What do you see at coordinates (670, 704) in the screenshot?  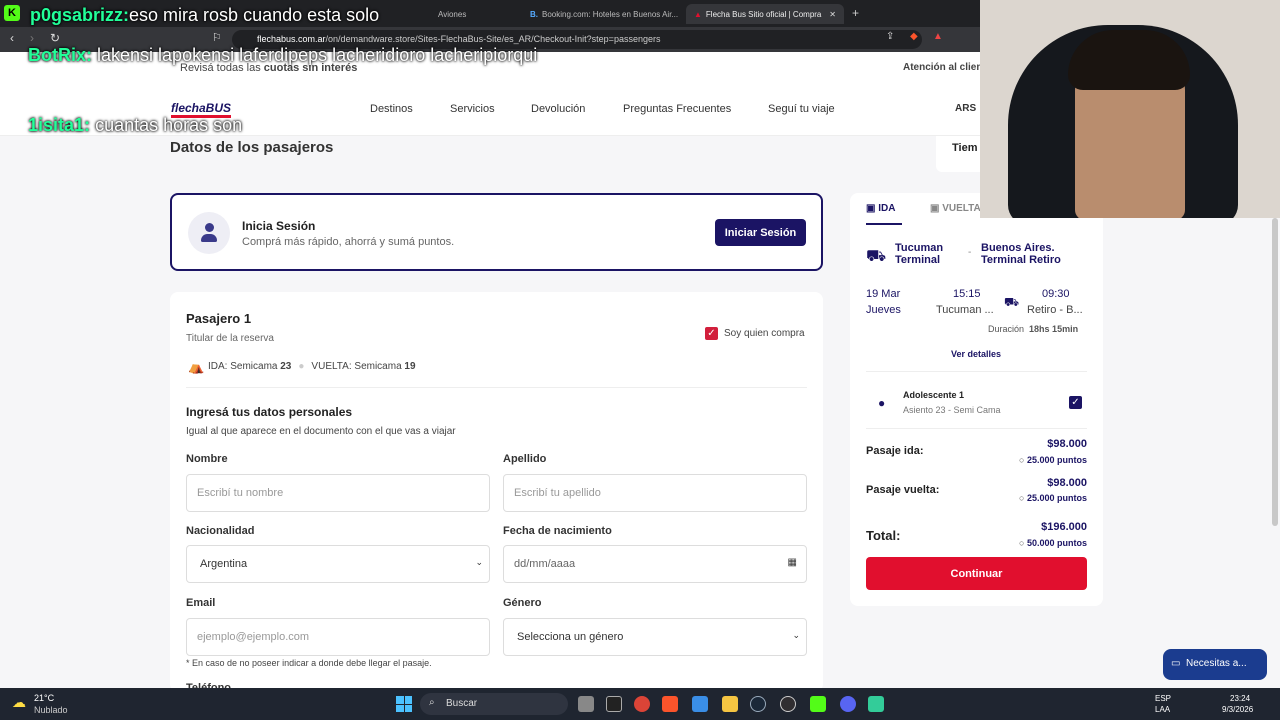 I see `brave-icon` at bounding box center [670, 704].